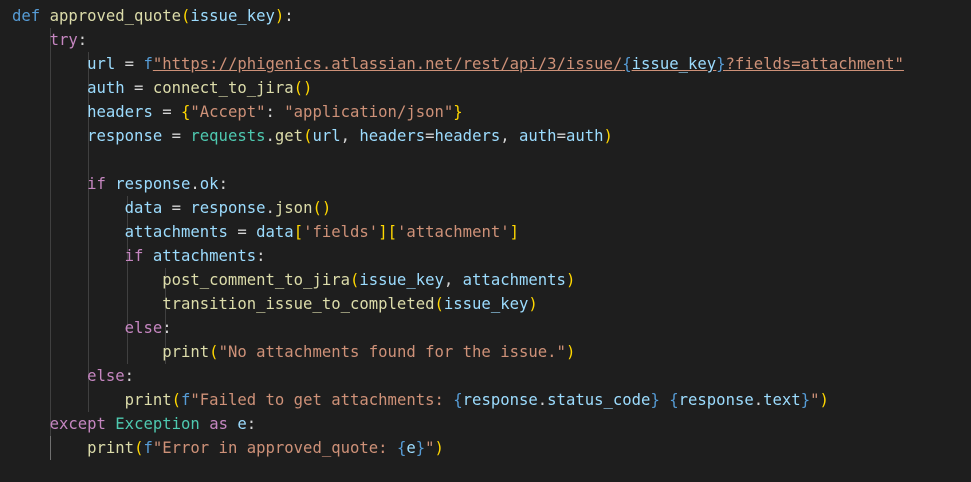 This screenshot has width=971, height=482. Describe the element at coordinates (256, 280) in the screenshot. I see `code-token: post_comment_to_jira` at that location.